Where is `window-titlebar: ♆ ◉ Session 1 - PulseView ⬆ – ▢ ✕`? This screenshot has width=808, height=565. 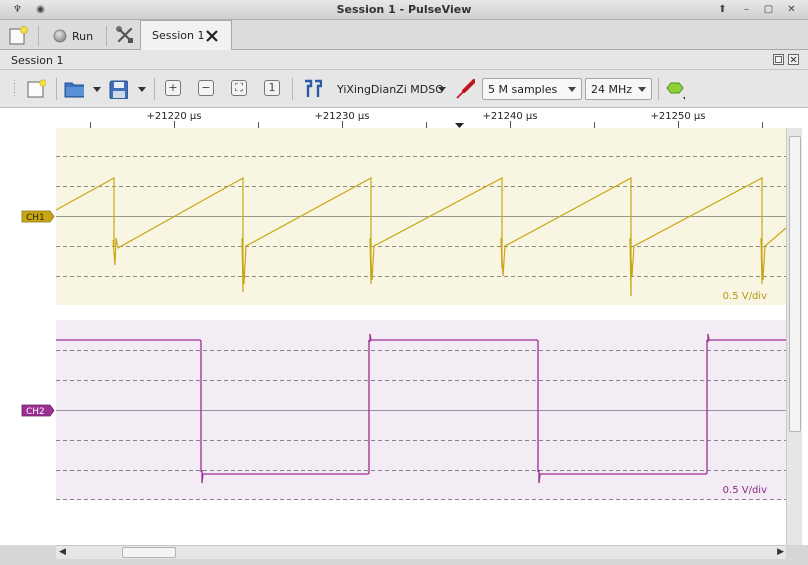 window-titlebar: ♆ ◉ Session 1 - PulseView ⬆ – ▢ ✕ is located at coordinates (404, 10).